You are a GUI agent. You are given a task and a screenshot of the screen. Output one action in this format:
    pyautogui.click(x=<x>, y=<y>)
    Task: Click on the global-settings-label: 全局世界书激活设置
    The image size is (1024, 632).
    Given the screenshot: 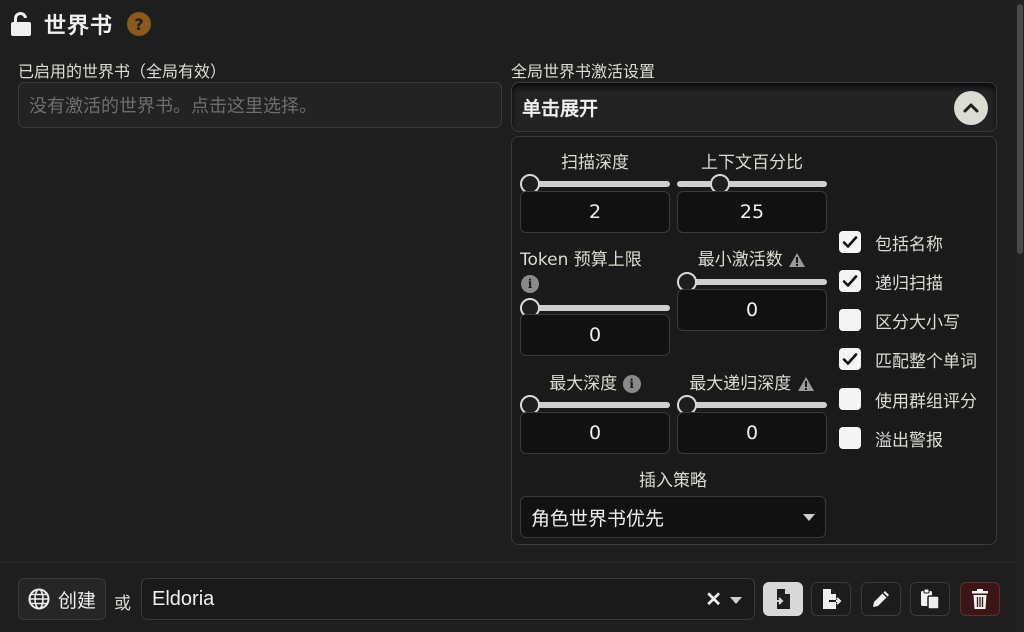 What is the action you would take?
    pyautogui.click(x=583, y=71)
    